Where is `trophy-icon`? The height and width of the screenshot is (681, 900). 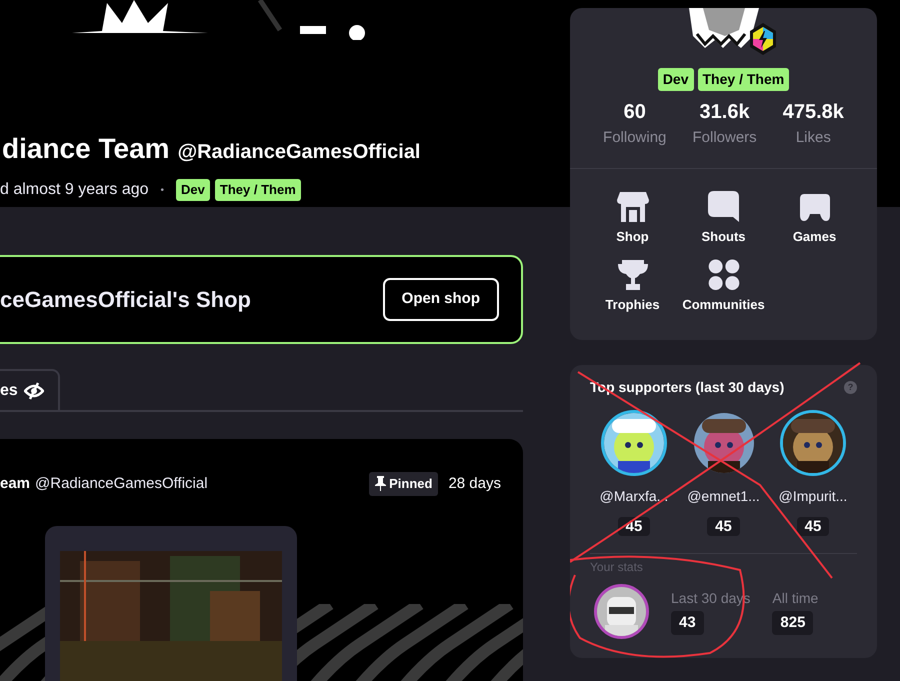 trophy-icon is located at coordinates (633, 275).